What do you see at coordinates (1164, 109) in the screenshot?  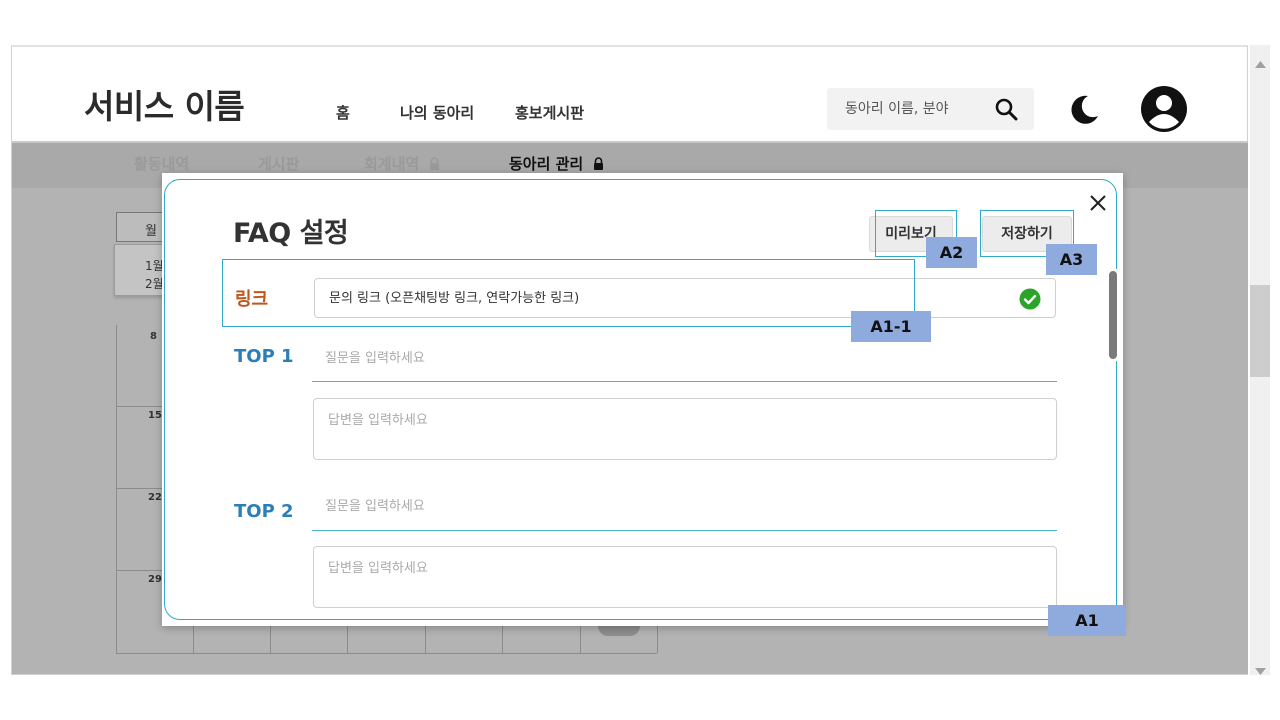 I see `account-circle-icon` at bounding box center [1164, 109].